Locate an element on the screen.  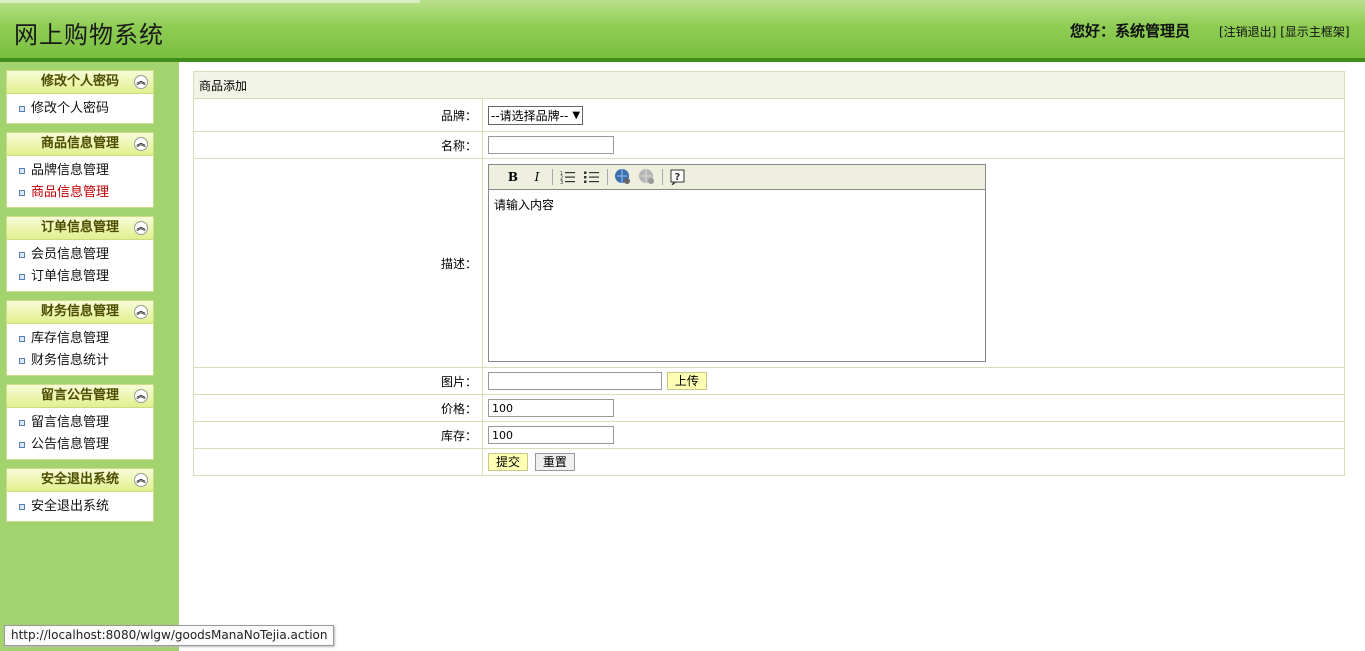
sidebar-item-label: 安全退出系统 is located at coordinates (70, 506).